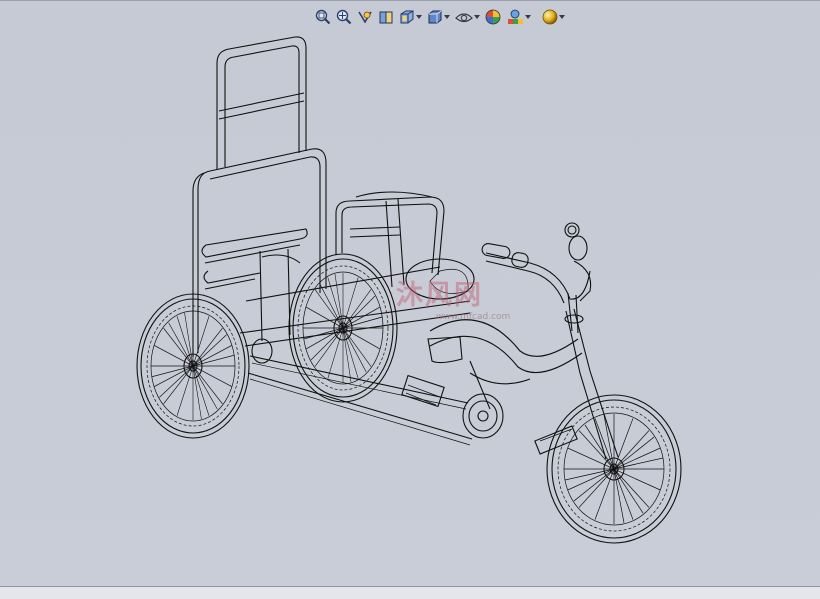 The image size is (820, 599). What do you see at coordinates (343, 328) in the screenshot?
I see `rear-right-wheel` at bounding box center [343, 328].